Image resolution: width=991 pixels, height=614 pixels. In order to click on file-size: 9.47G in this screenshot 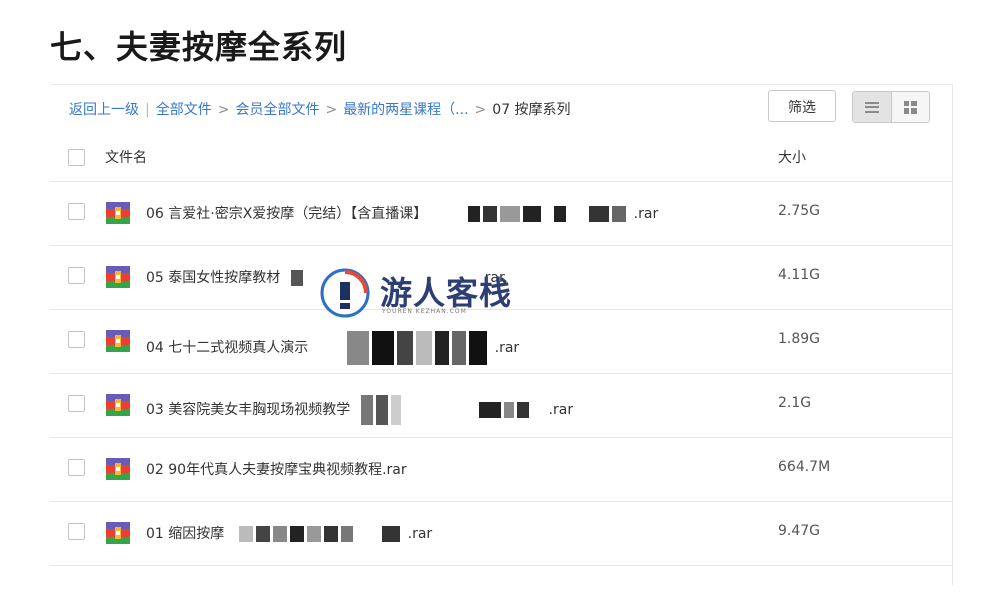, I will do `click(799, 531)`.